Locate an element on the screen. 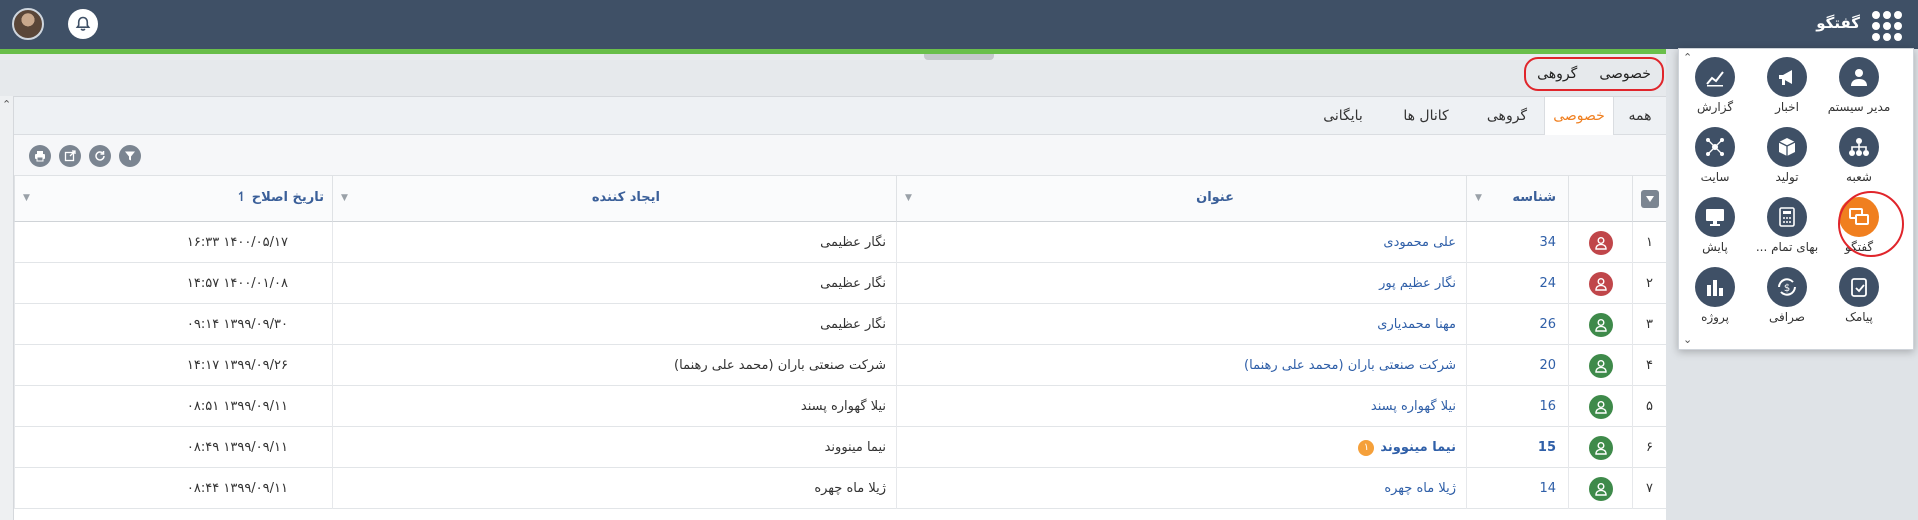 This screenshot has width=1918, height=520. tab-bar: همه خصوصی گروهی کانال ها بایگانی is located at coordinates (840, 116).